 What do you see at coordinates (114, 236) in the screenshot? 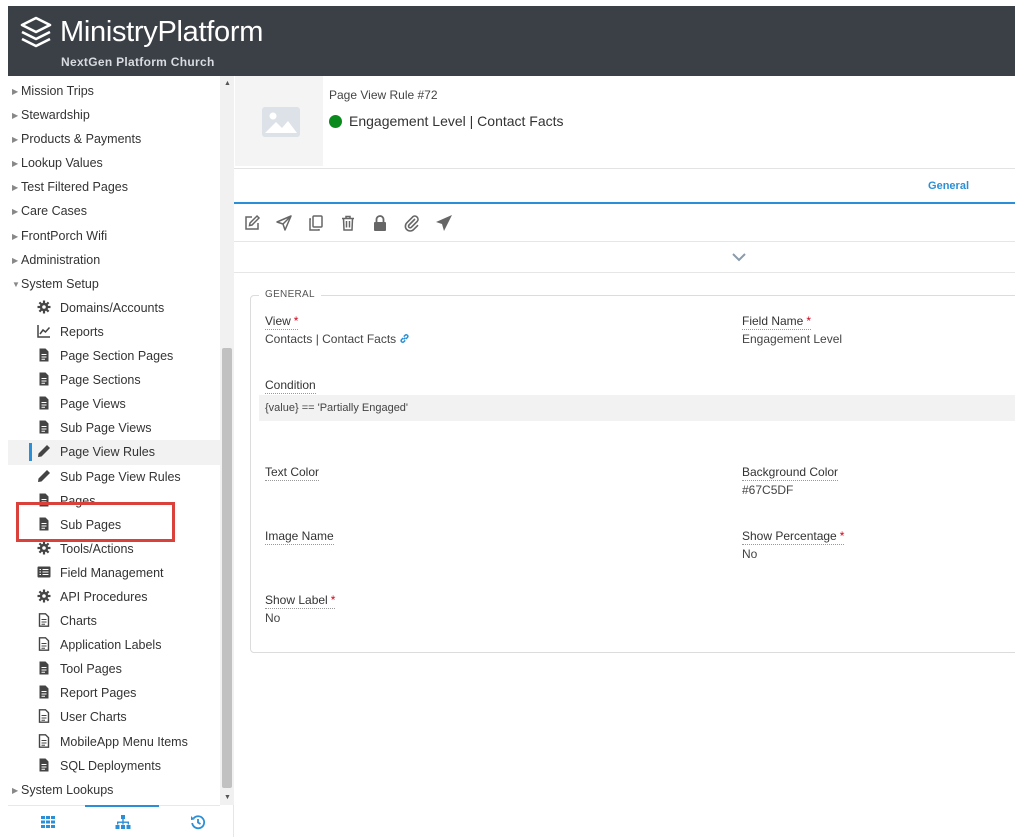
I see `sidebar-item-frontporch-wifi: ▶ FrontPorch Wifi` at bounding box center [114, 236].